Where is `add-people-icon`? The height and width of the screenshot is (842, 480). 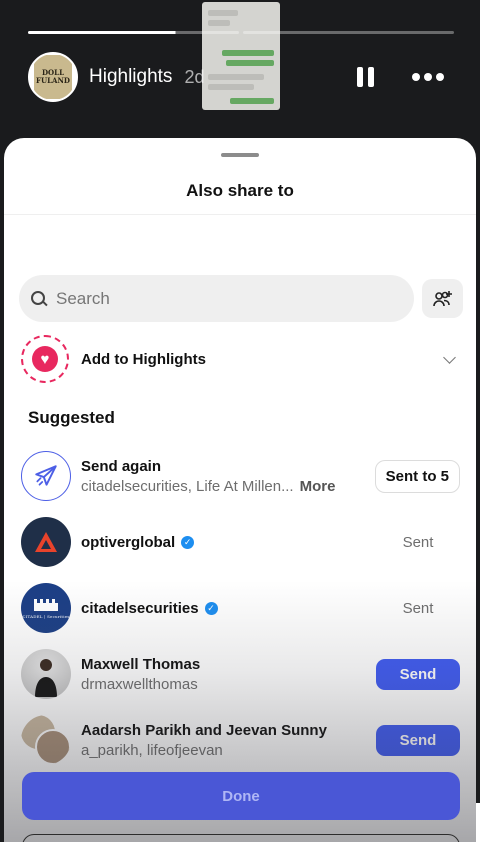
add-people-icon is located at coordinates (442, 298).